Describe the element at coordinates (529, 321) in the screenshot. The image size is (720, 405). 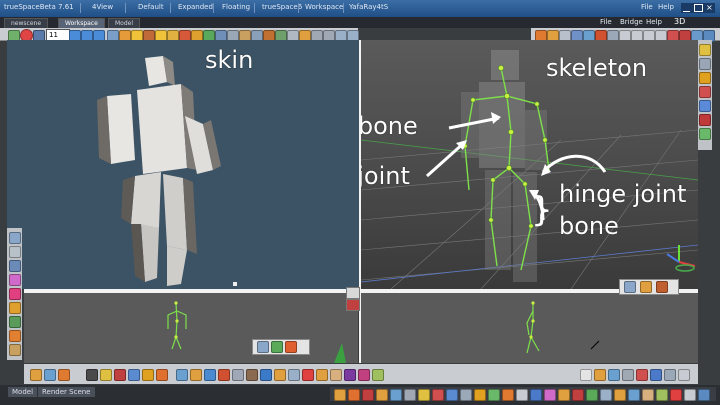
I see `bottom-right-viewport` at that location.